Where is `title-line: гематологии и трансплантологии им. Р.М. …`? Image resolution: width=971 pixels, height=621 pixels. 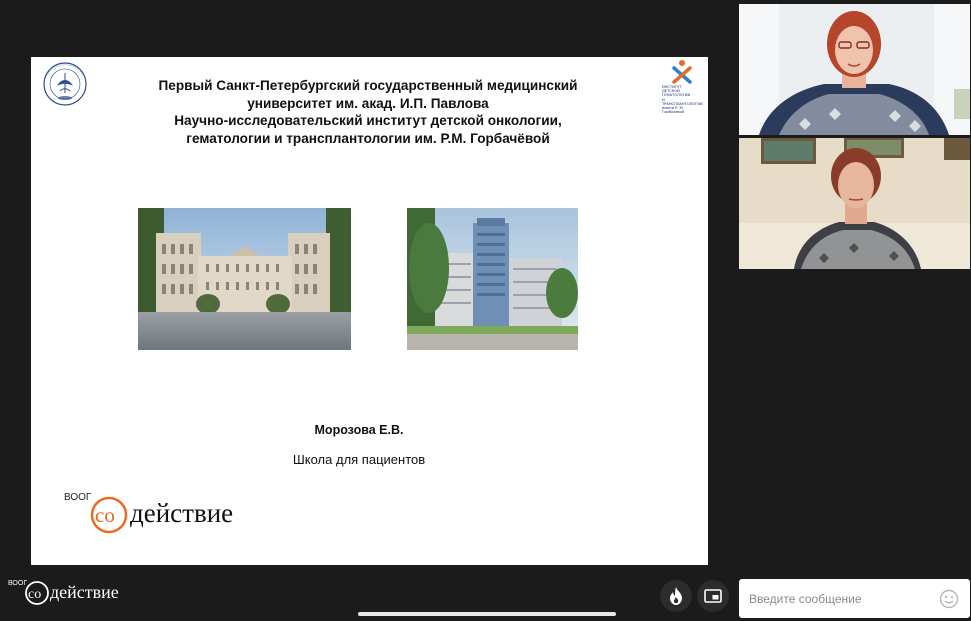 title-line: гематологии и трансплантологии им. Р.М. … is located at coordinates (368, 138).